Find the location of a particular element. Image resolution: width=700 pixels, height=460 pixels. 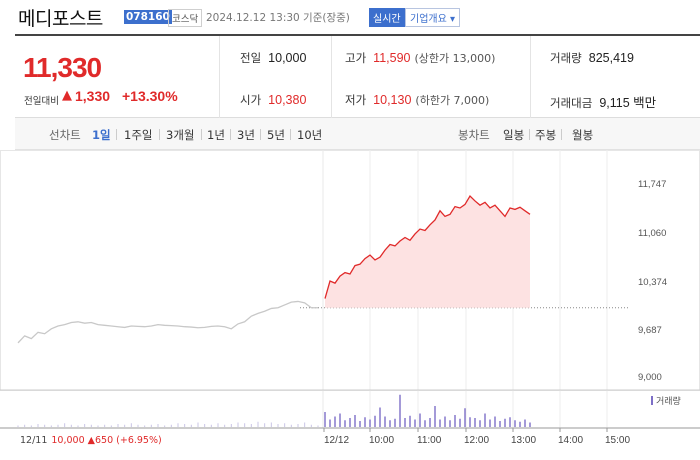

open-stat: 시가 10,380 is located at coordinates (273, 100).